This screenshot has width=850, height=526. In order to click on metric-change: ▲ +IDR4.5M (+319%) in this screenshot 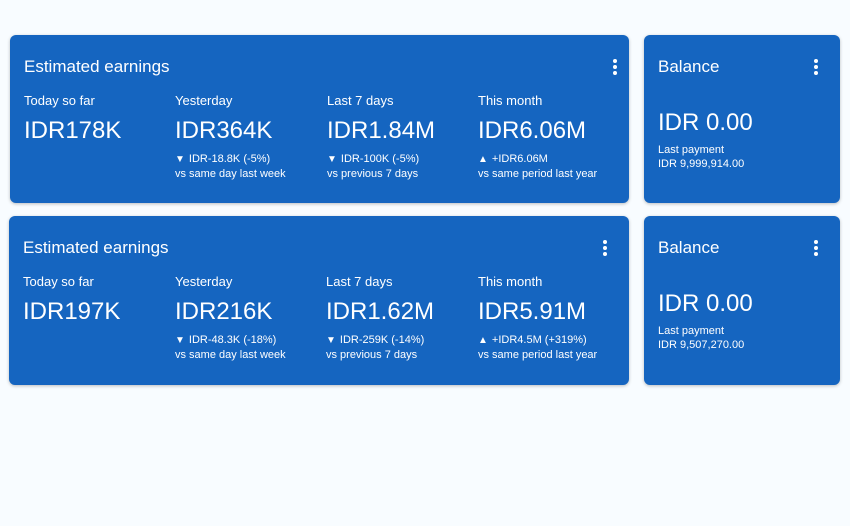, I will do `click(553, 340)`.